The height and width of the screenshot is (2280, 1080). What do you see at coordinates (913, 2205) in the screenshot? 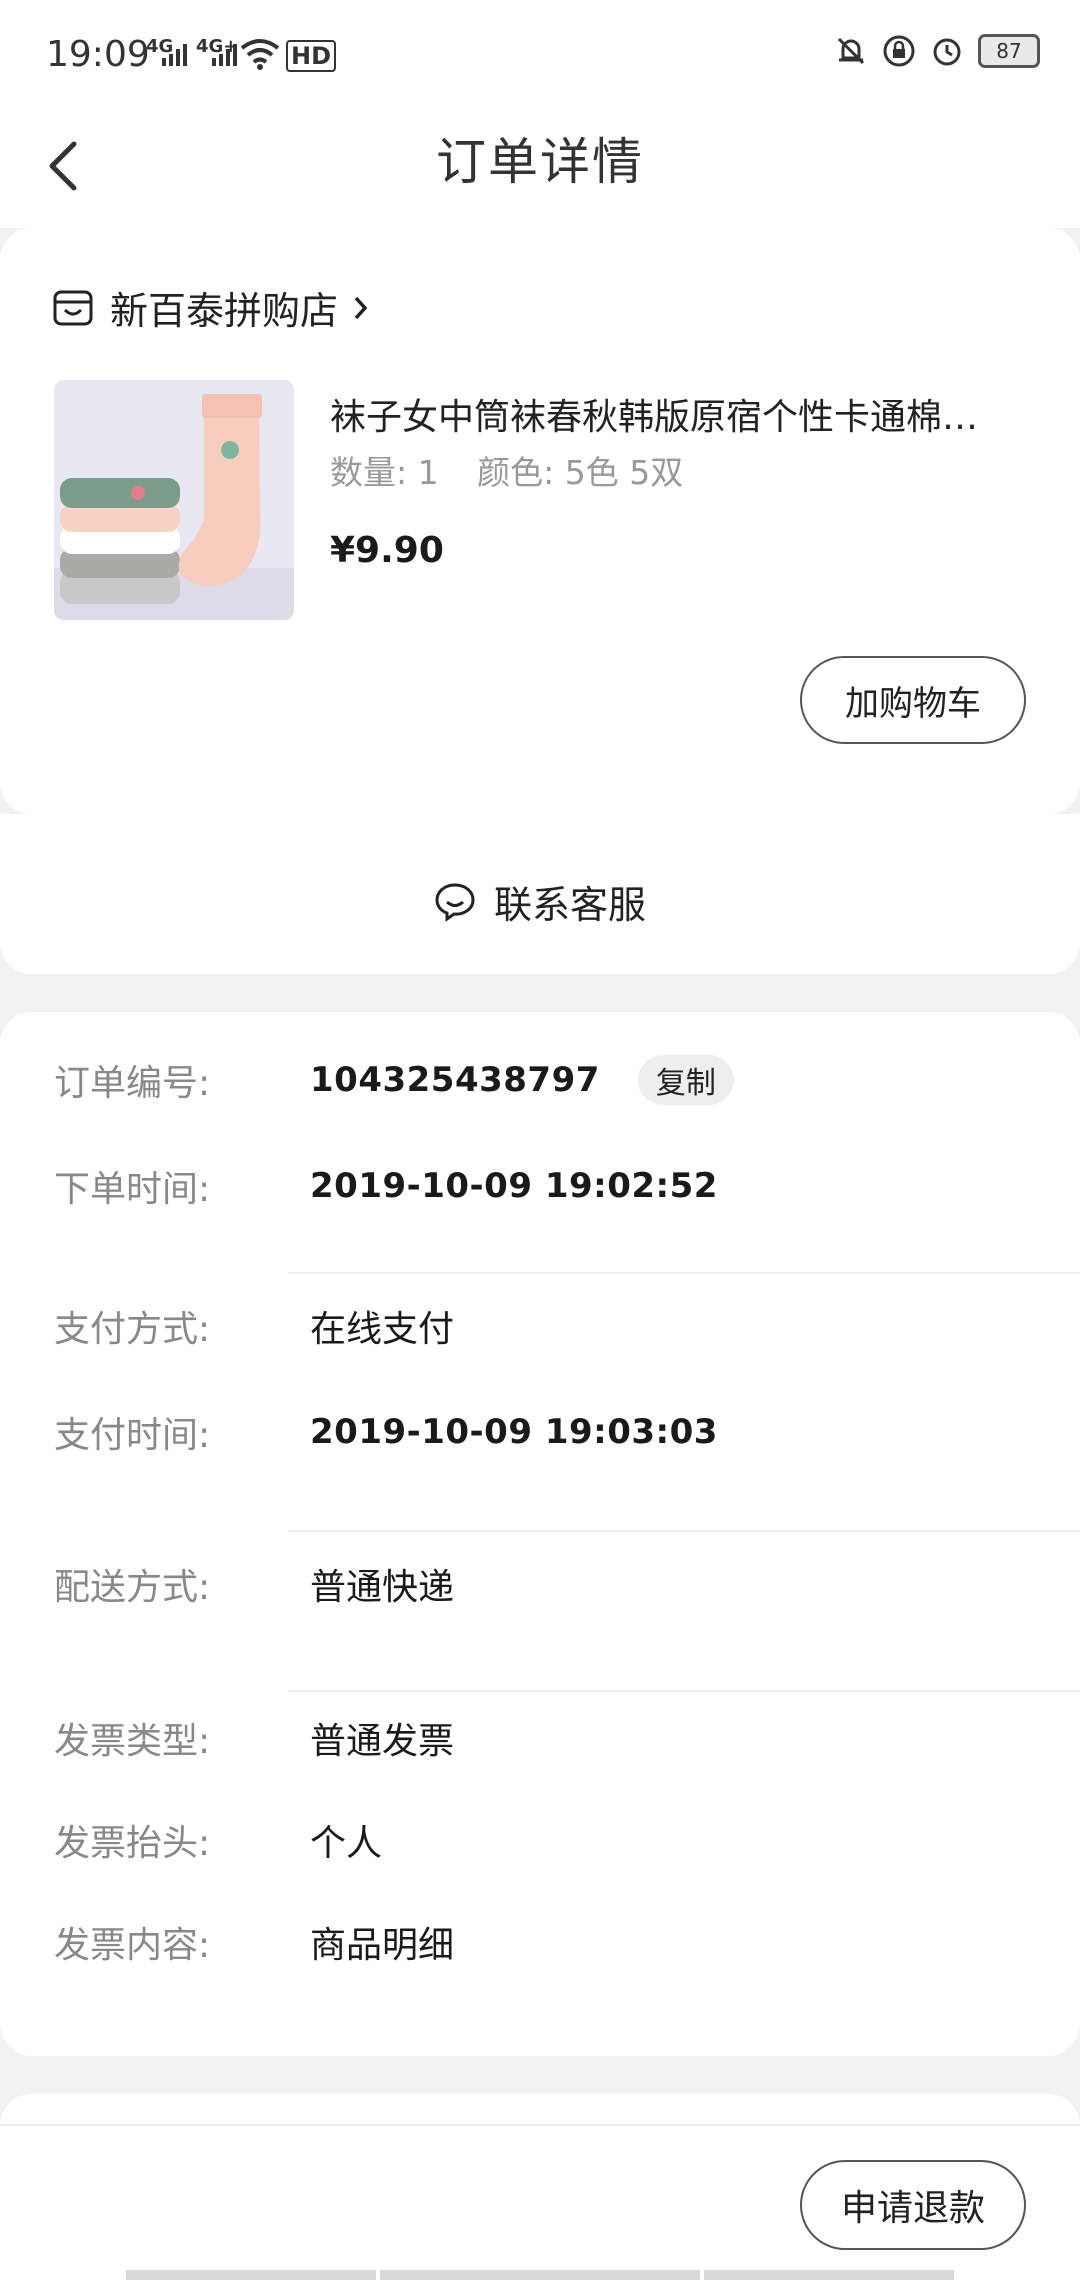
I see `refund-button: 申请退款` at bounding box center [913, 2205].